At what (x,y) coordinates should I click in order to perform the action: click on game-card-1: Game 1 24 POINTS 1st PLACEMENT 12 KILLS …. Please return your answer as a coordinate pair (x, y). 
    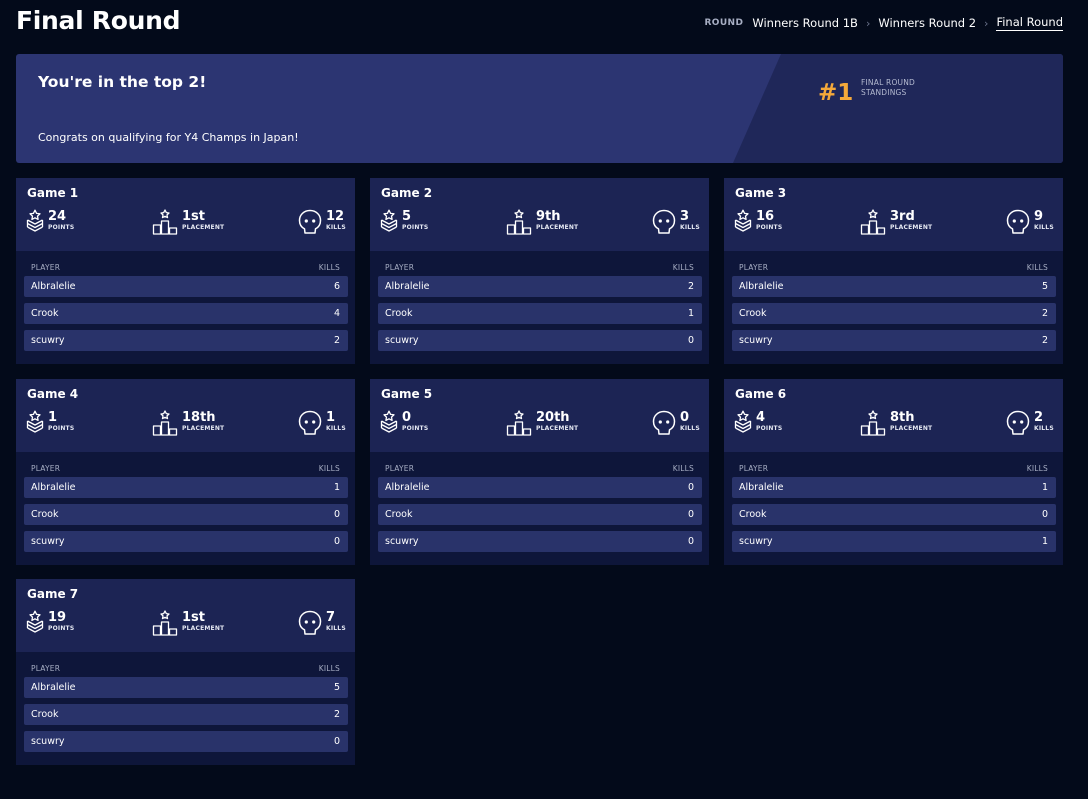
    Looking at the image, I should click on (185, 271).